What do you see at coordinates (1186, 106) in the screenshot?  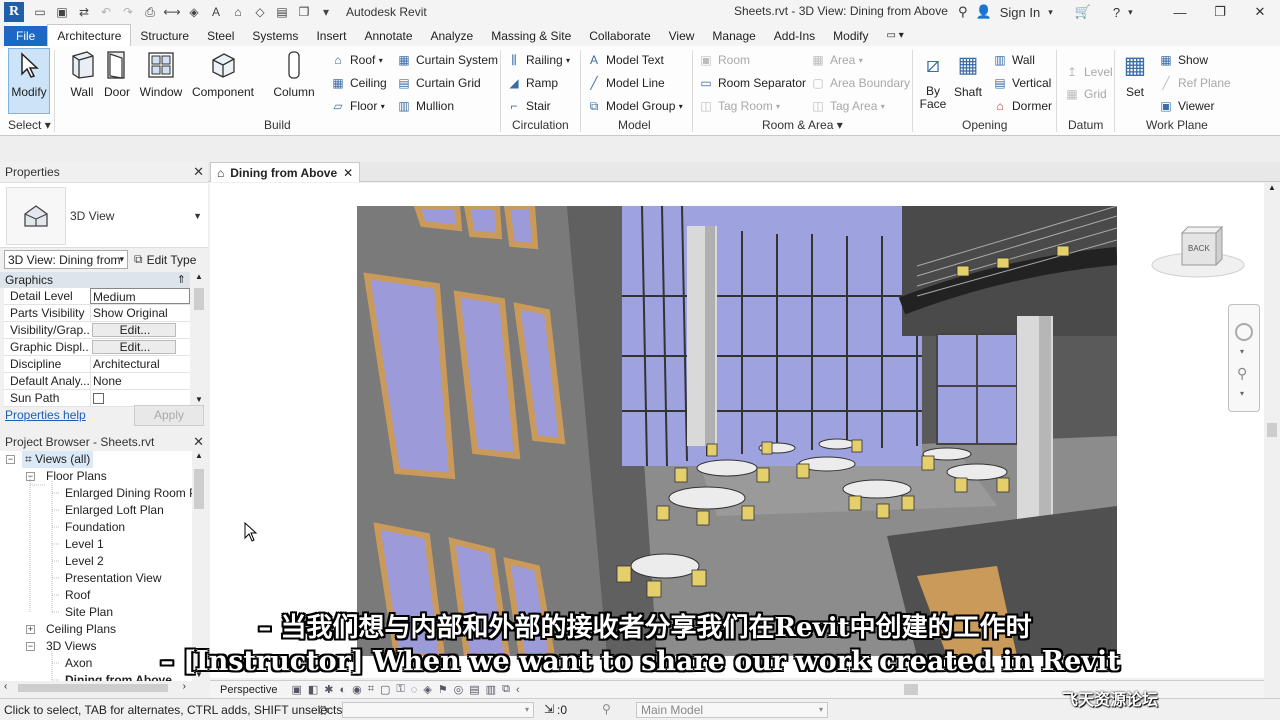 I see `viewer-button: ▣ Viewer` at bounding box center [1186, 106].